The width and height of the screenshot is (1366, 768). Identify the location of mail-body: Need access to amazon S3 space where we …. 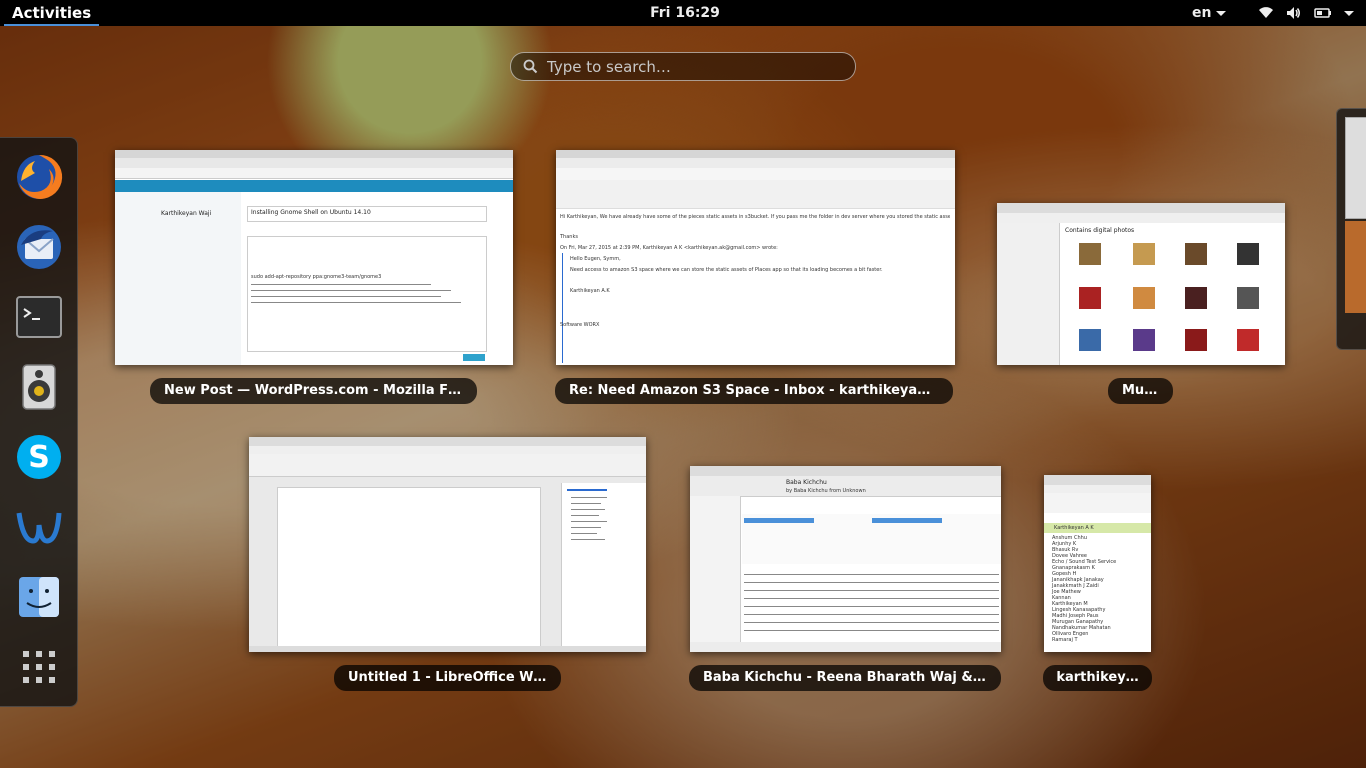
(726, 270).